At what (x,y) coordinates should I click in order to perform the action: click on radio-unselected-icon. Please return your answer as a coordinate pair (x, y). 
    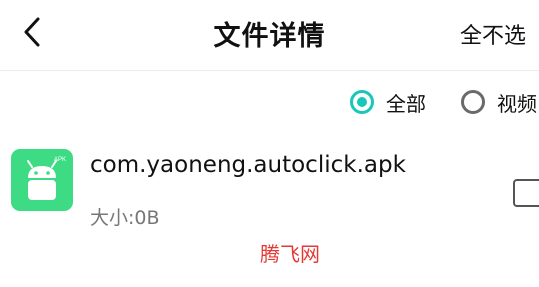
    Looking at the image, I should click on (473, 102).